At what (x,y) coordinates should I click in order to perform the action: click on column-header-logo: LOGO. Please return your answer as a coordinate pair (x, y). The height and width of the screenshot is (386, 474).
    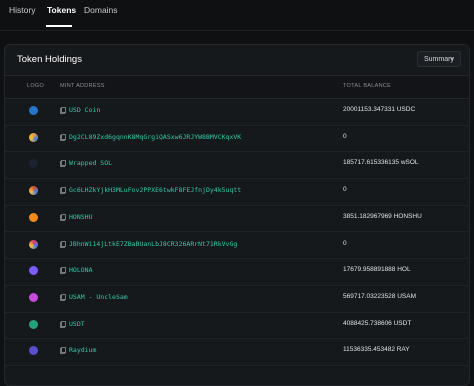
    Looking at the image, I should click on (36, 86).